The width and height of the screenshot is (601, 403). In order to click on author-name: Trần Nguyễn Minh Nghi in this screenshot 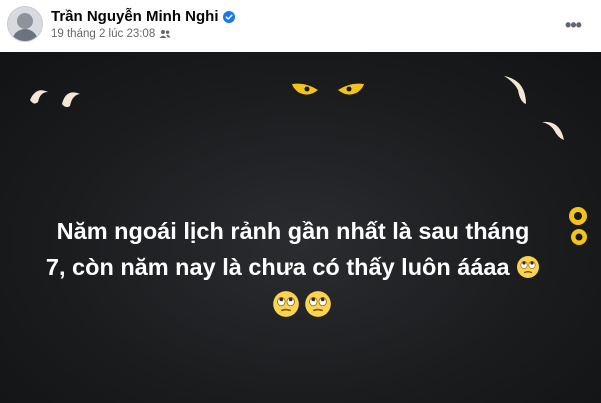, I will do `click(143, 16)`.